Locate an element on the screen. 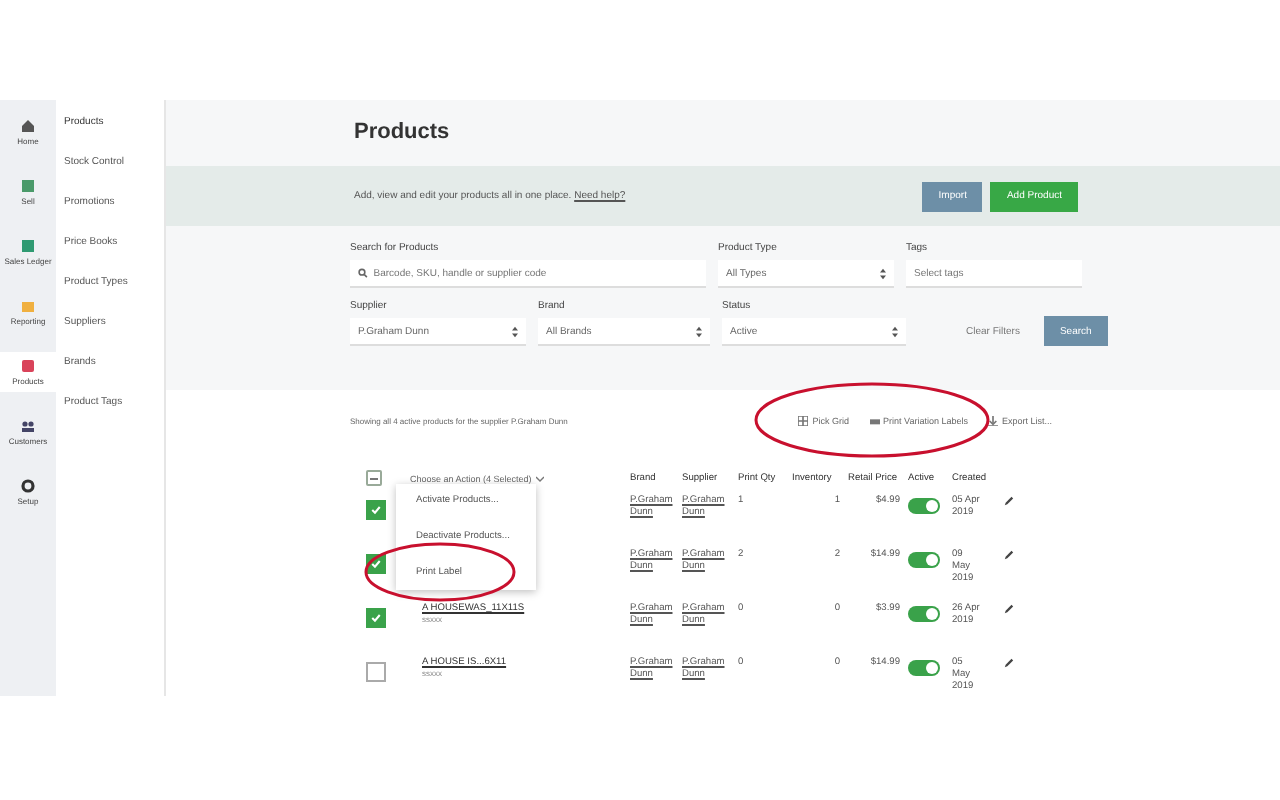 This screenshot has width=1280, height=800. home-icon is located at coordinates (28, 126).